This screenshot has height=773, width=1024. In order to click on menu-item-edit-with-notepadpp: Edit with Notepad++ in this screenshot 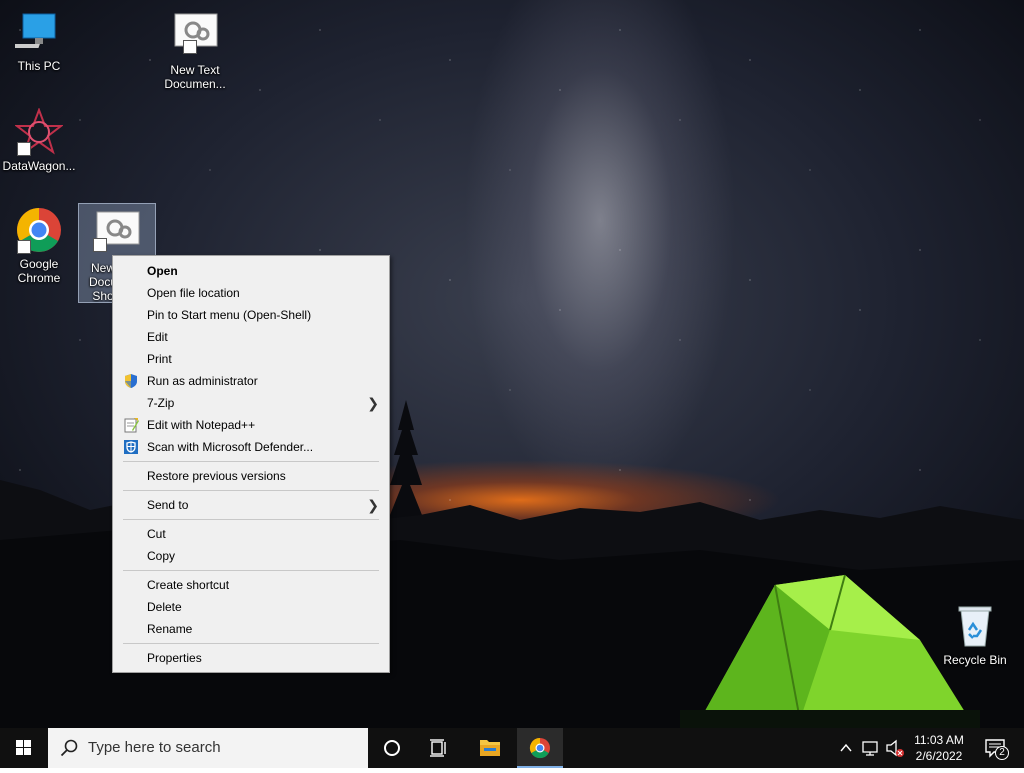, I will do `click(251, 425)`.